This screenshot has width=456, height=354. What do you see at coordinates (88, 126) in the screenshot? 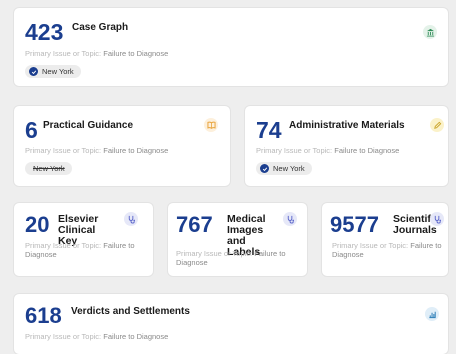
I see `card-title: Practical Guidance` at bounding box center [88, 126].